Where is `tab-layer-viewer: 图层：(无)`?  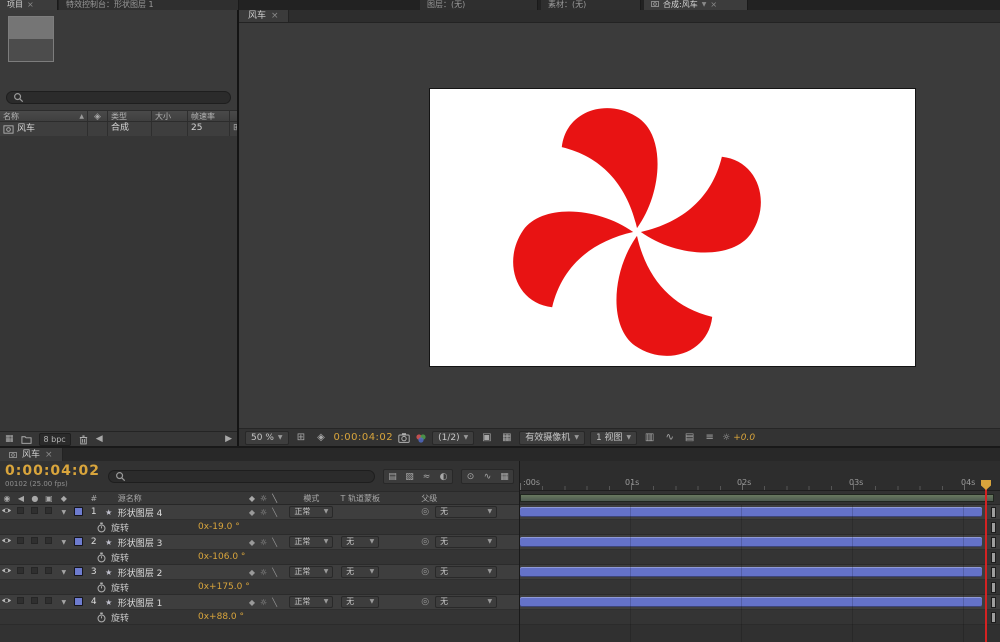 tab-layer-viewer: 图层：(无) is located at coordinates (479, 5).